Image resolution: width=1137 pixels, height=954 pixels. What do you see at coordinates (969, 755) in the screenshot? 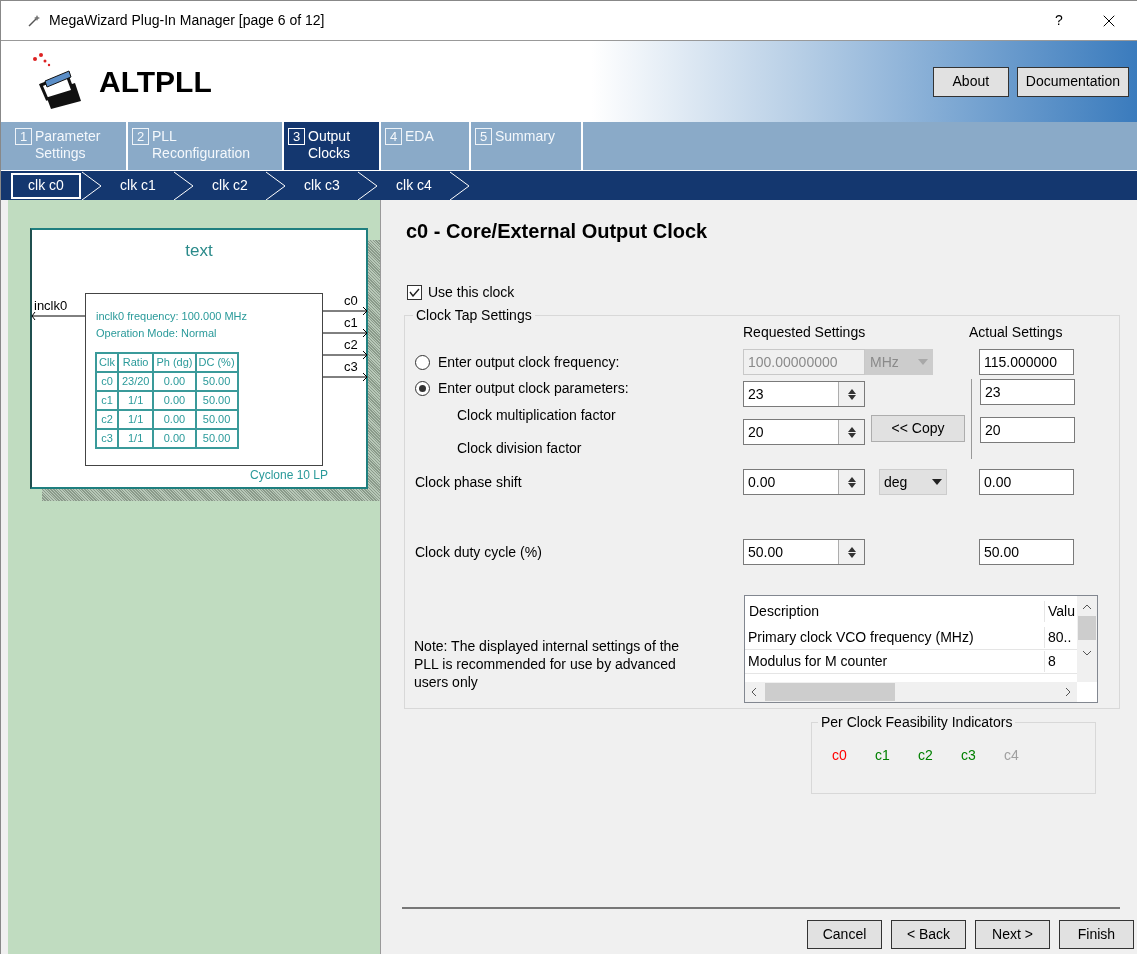
I see `feasibility-indicator: c3` at bounding box center [969, 755].